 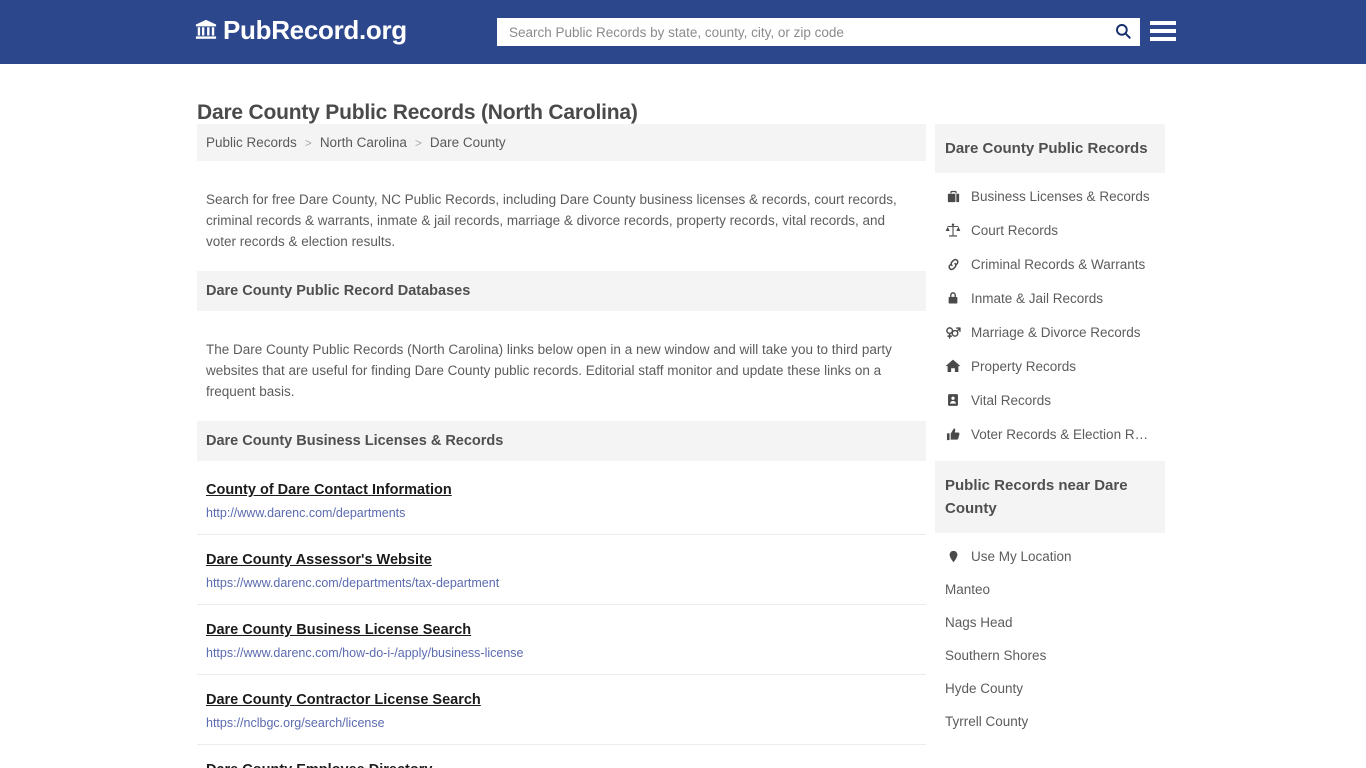 What do you see at coordinates (953, 264) in the screenshot?
I see `handcuffs-icon` at bounding box center [953, 264].